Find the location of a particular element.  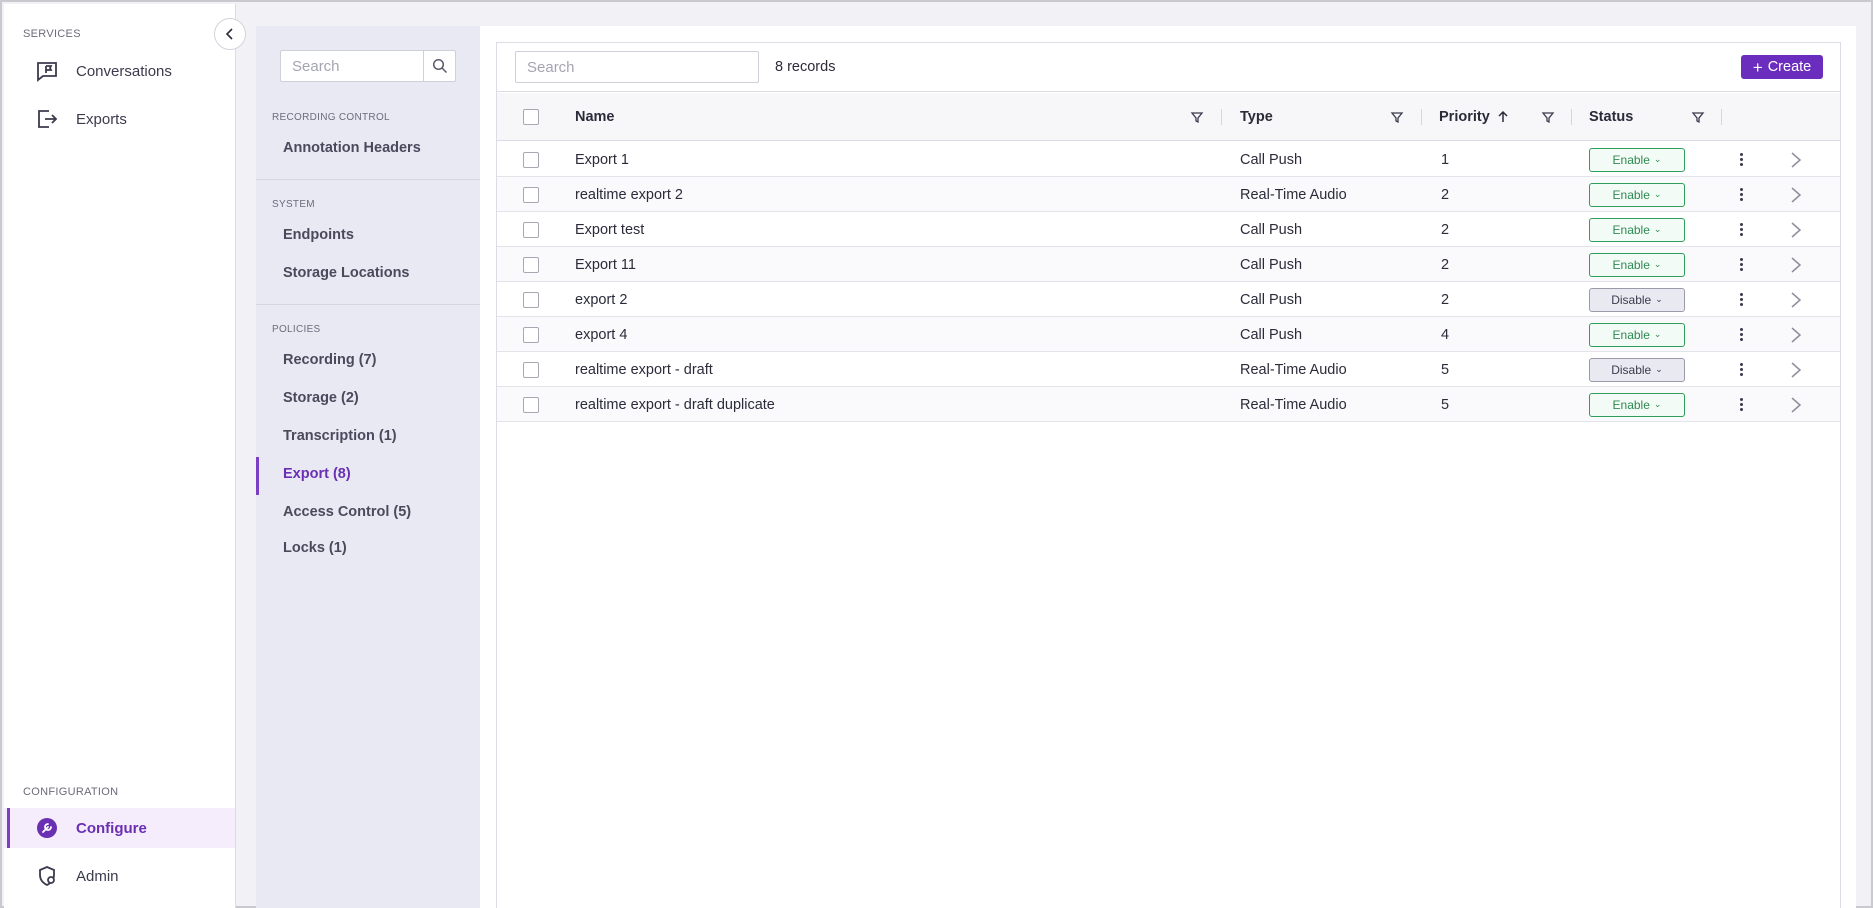

export-icon is located at coordinates (47, 119).